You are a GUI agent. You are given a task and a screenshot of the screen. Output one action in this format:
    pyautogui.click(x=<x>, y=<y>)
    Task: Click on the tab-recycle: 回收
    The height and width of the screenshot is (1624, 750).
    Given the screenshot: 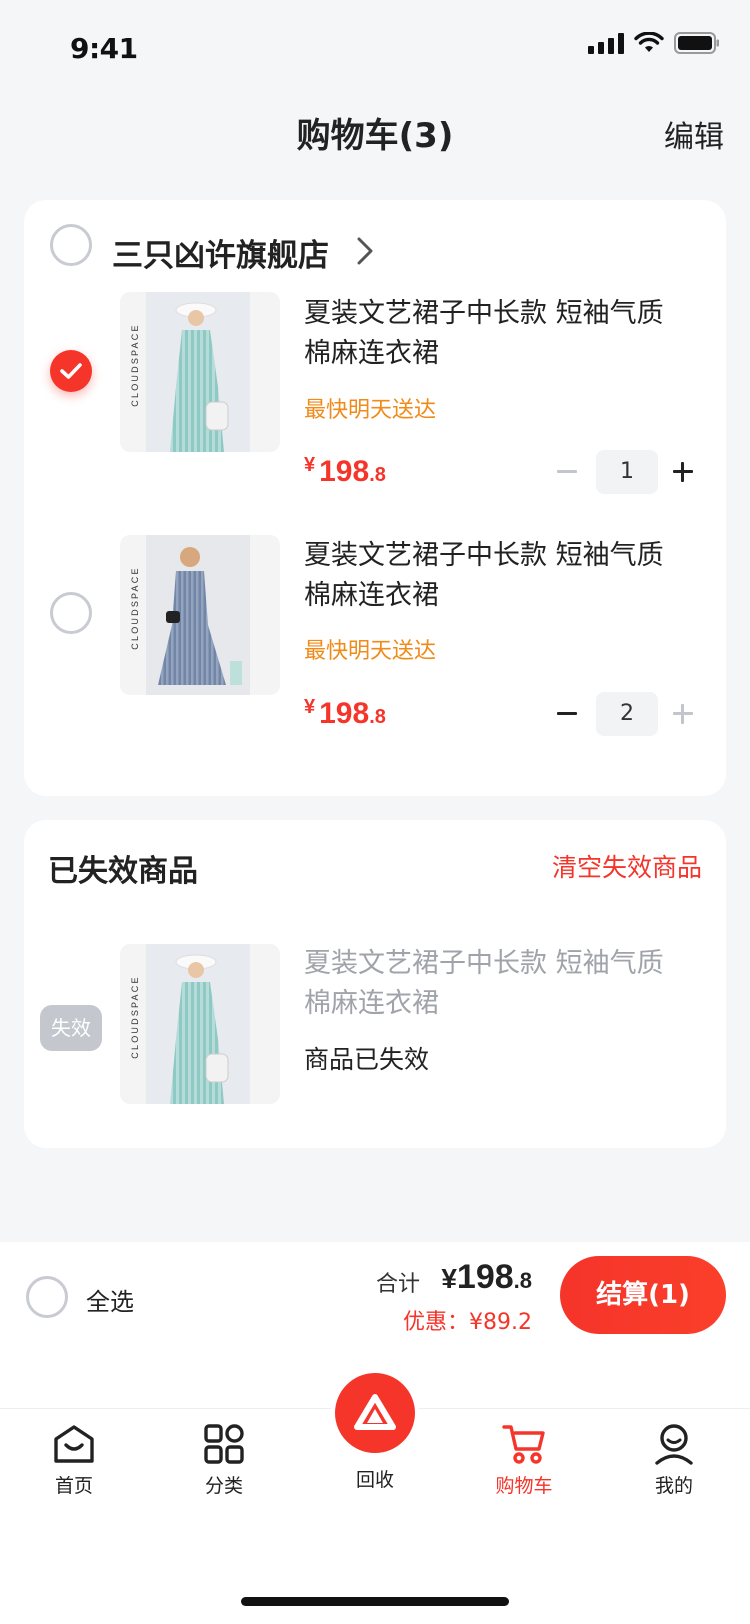 What is the action you would take?
    pyautogui.click(x=375, y=1430)
    